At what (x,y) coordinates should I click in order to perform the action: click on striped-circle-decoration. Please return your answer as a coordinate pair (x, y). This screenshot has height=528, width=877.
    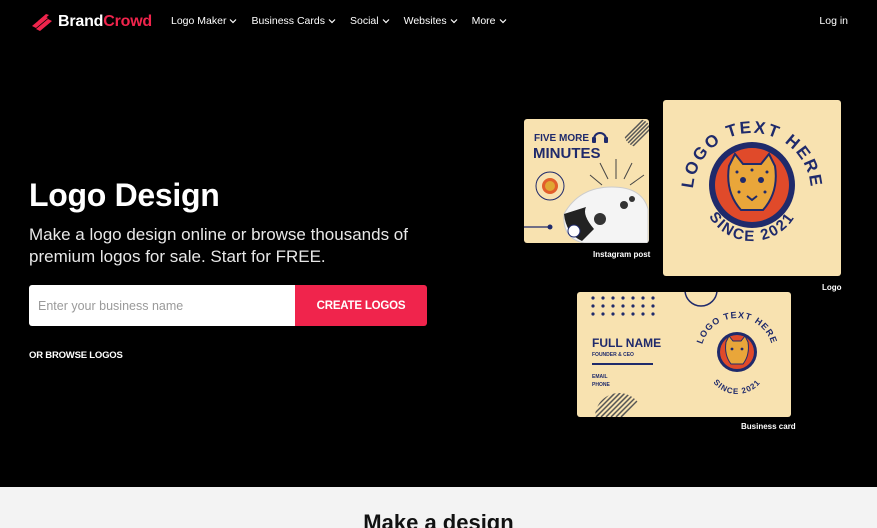
    Looking at the image, I should click on (636, 133).